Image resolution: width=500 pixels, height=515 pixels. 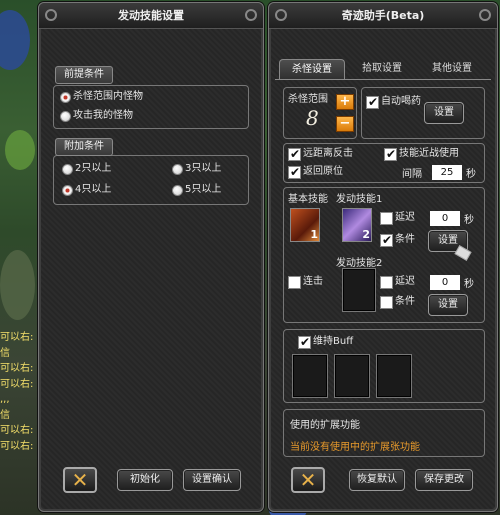 I want to click on active-skill1-slot: 2, so click(x=357, y=225).